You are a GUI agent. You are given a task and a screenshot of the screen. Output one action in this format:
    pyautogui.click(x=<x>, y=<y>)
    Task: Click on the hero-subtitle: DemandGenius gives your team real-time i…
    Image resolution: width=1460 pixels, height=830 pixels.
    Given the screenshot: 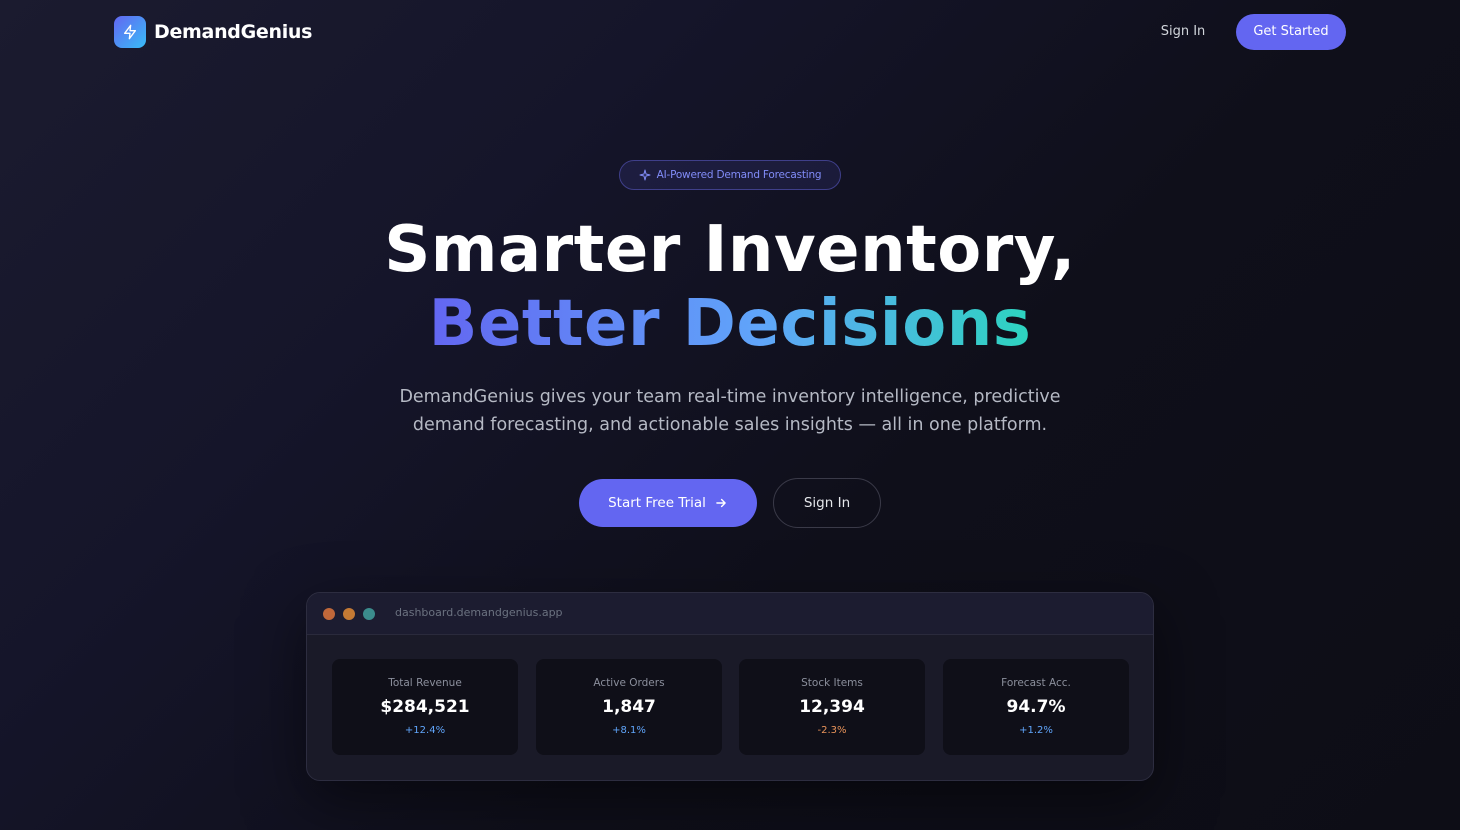 What is the action you would take?
    pyautogui.click(x=730, y=411)
    